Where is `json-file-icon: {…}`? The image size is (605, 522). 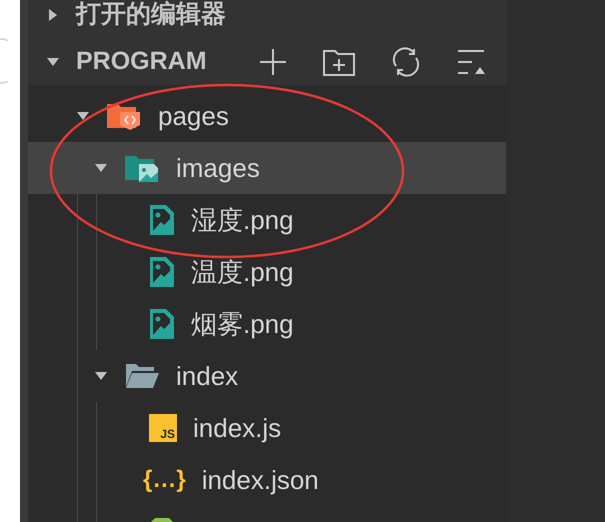
json-file-icon: {…} is located at coordinates (164, 480).